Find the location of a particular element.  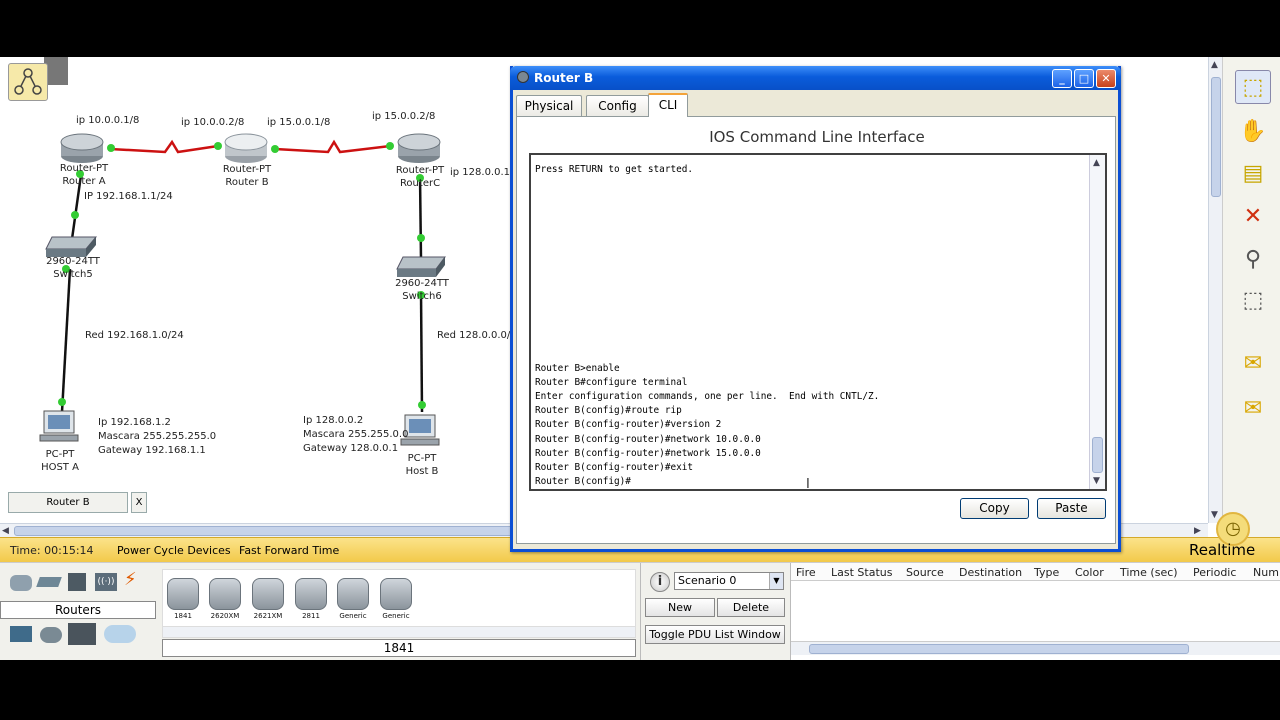

device-tag-close-button: X is located at coordinates (139, 502).